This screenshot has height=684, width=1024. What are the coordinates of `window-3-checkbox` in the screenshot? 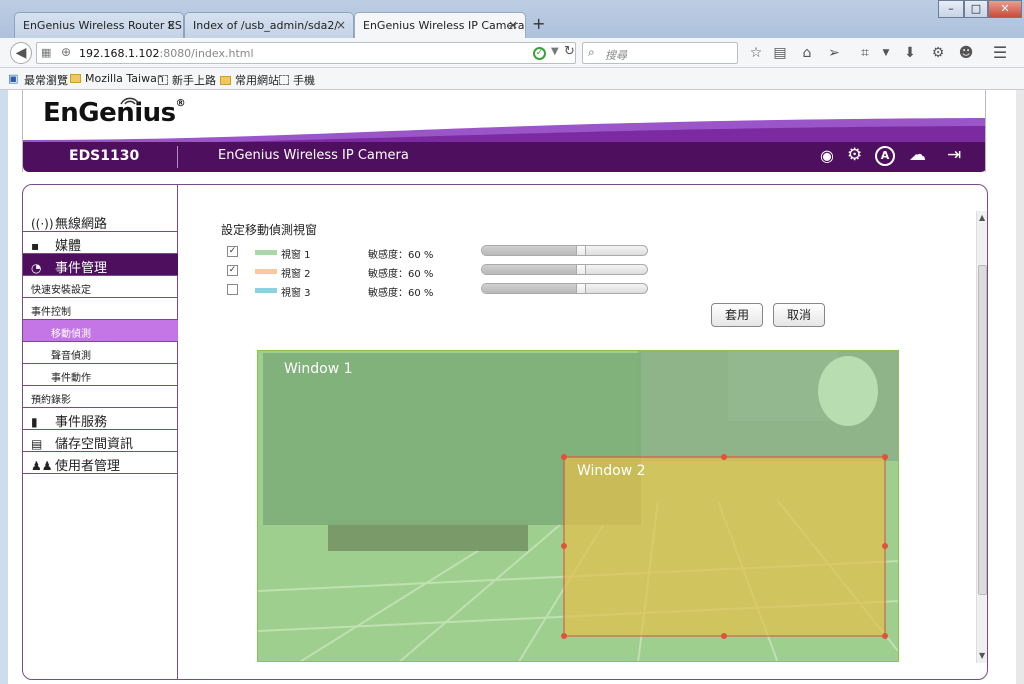 It's located at (232, 289).